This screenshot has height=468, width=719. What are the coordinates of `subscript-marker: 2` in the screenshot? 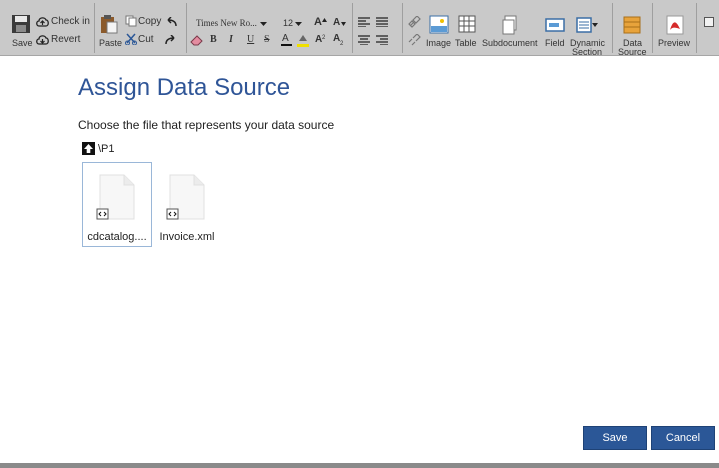 It's located at (342, 44).